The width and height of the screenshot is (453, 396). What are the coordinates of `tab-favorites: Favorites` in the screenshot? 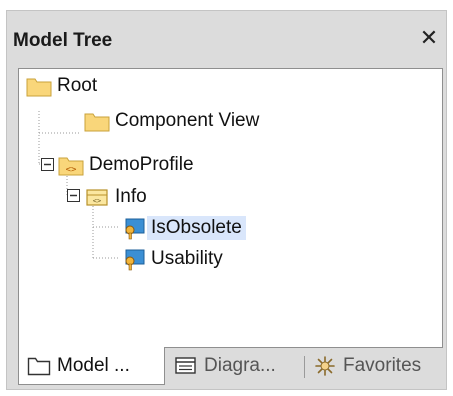 It's located at (377, 366).